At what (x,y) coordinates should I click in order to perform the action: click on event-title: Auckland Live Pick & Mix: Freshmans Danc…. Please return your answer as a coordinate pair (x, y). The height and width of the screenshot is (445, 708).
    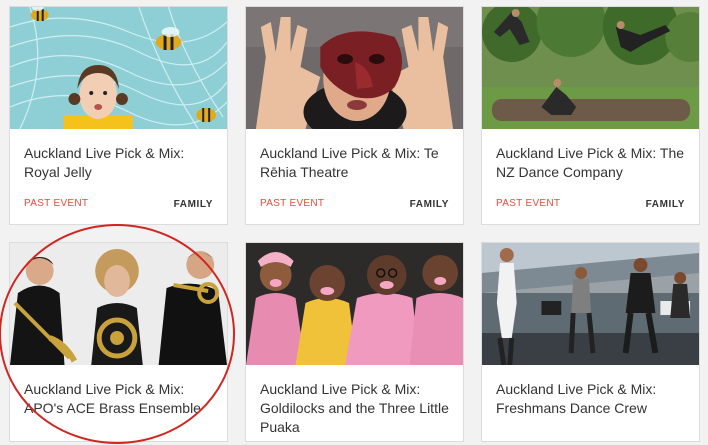
    Looking at the image, I should click on (590, 399).